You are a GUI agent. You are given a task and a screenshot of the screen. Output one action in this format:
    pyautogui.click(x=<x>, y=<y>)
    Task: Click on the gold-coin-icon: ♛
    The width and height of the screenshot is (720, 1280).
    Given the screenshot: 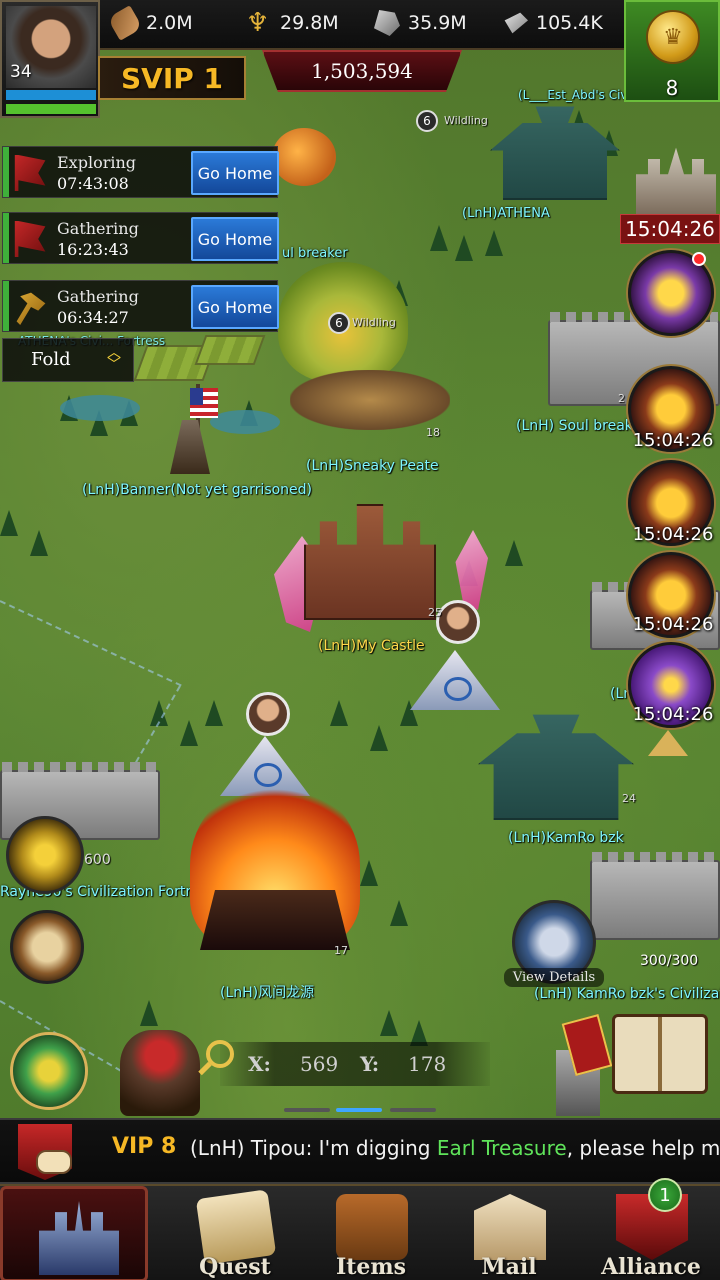 What is the action you would take?
    pyautogui.click(x=673, y=37)
    